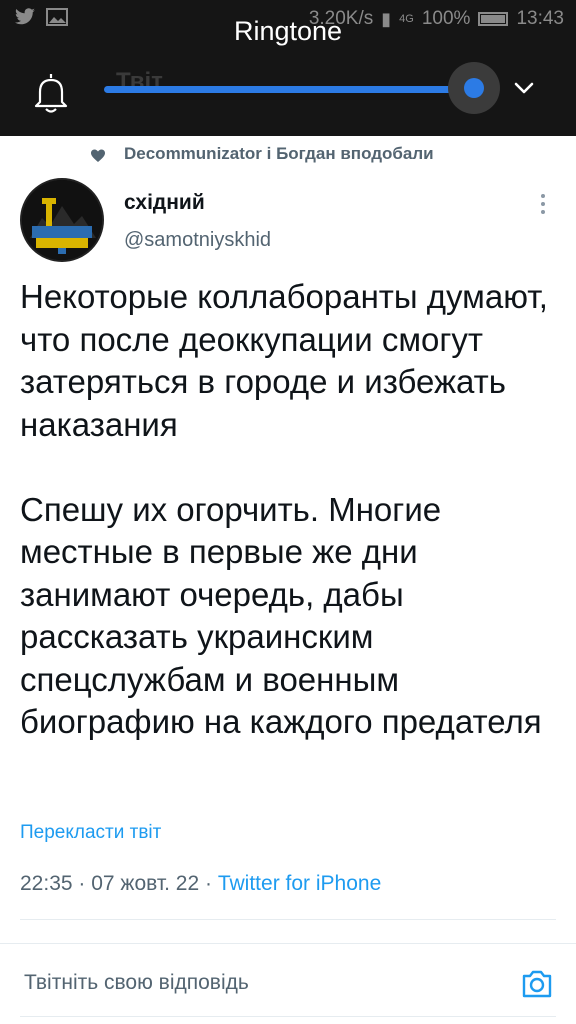  Describe the element at coordinates (279, 154) in the screenshot. I see `social-context: Decommunizator і Богдан вподобали` at that location.